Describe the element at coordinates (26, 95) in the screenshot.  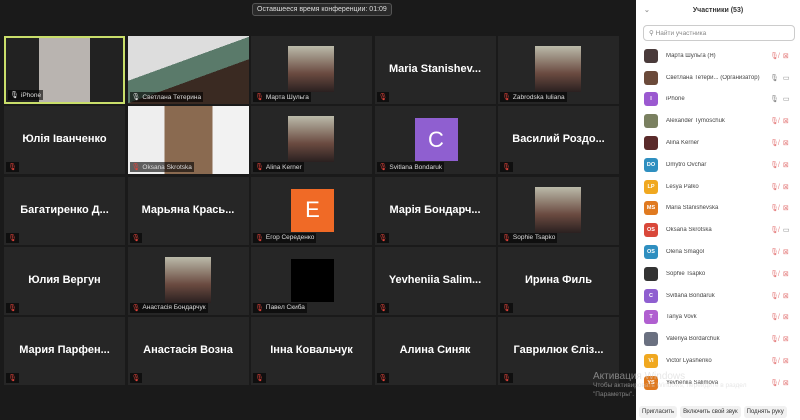
I see `tile-label: 🎙︎ iPhone` at that location.